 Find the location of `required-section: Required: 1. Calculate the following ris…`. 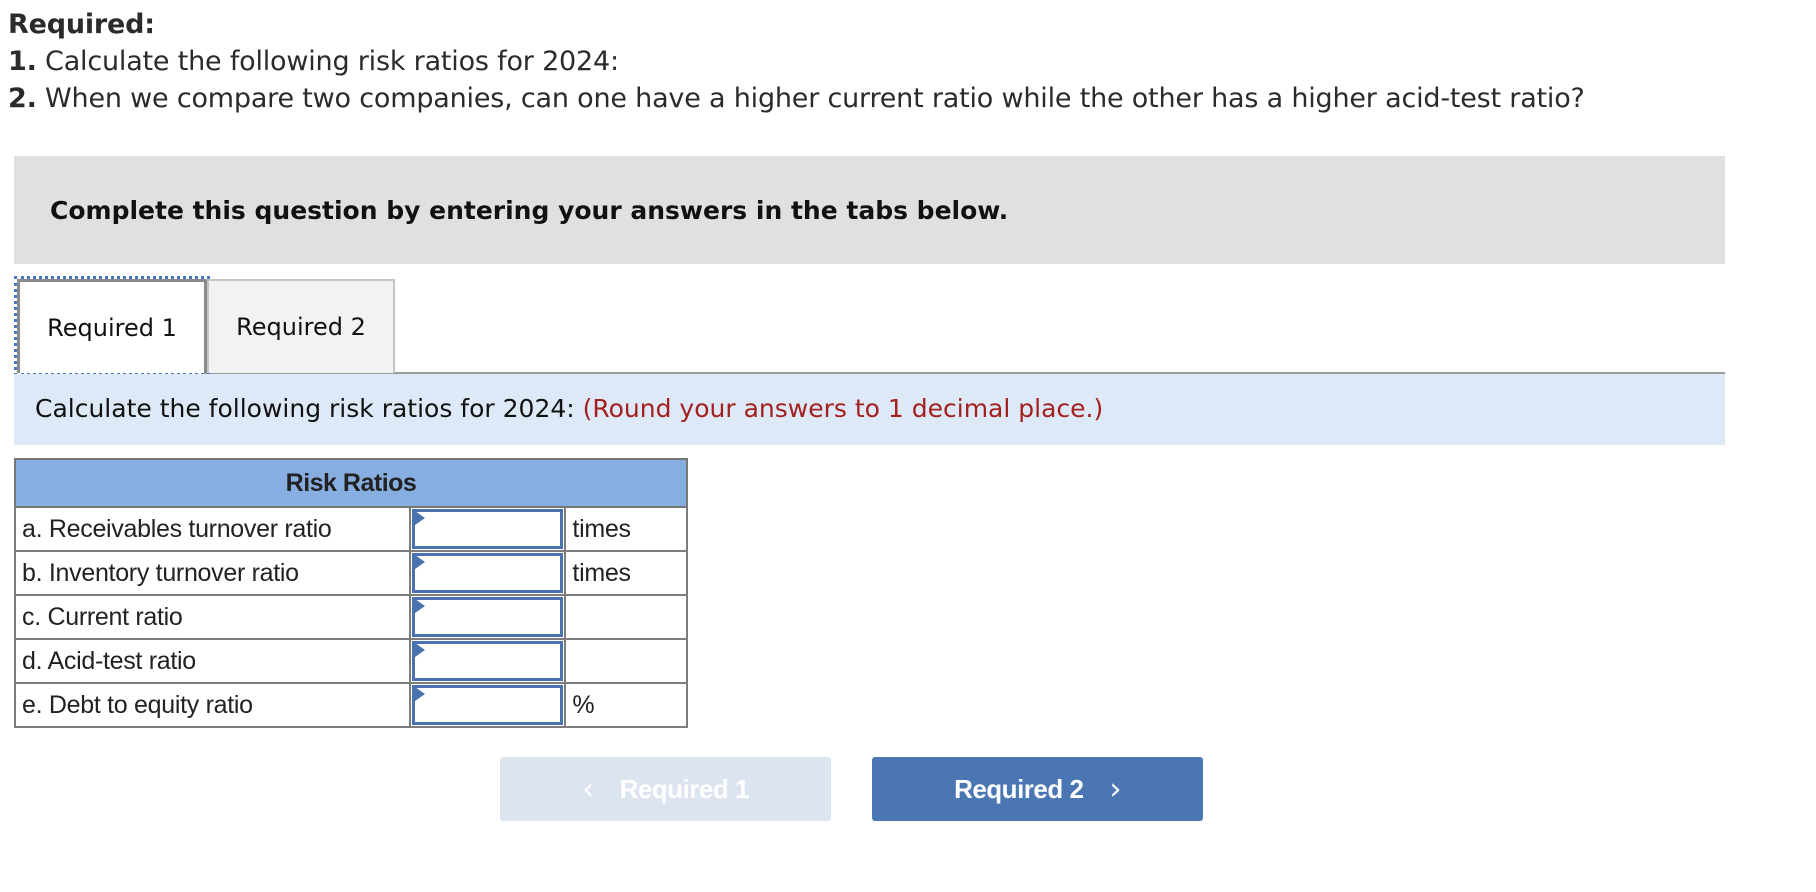

required-section: Required: 1. Calculate the following ris… is located at coordinates (796, 61).